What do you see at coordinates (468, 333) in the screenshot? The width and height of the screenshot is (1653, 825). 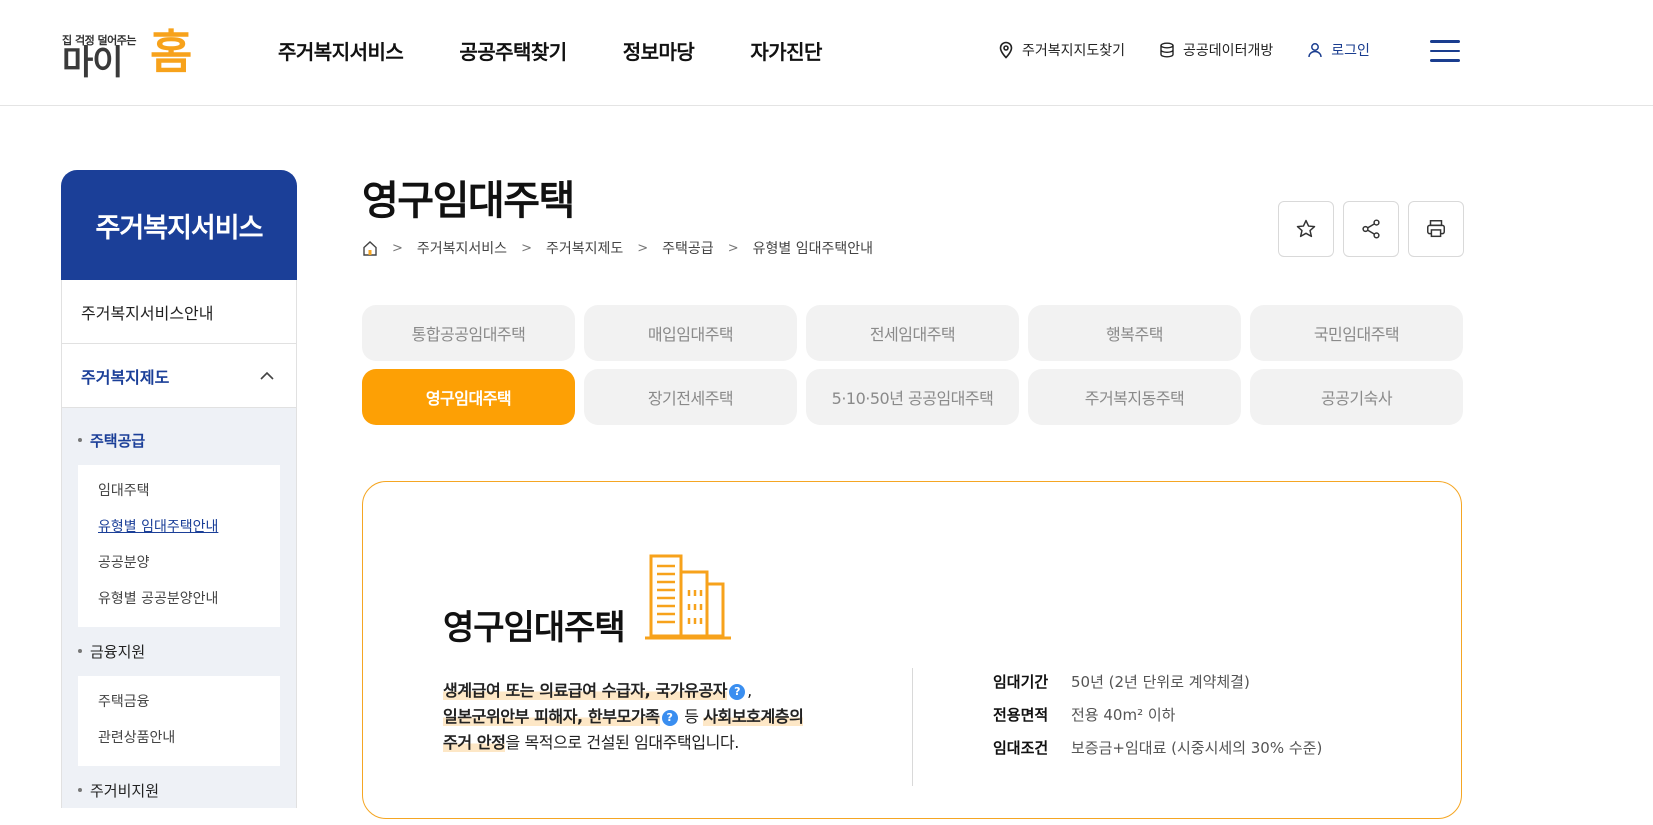 I see `tab-integrated-public-rental: 통합공공임대주택` at bounding box center [468, 333].